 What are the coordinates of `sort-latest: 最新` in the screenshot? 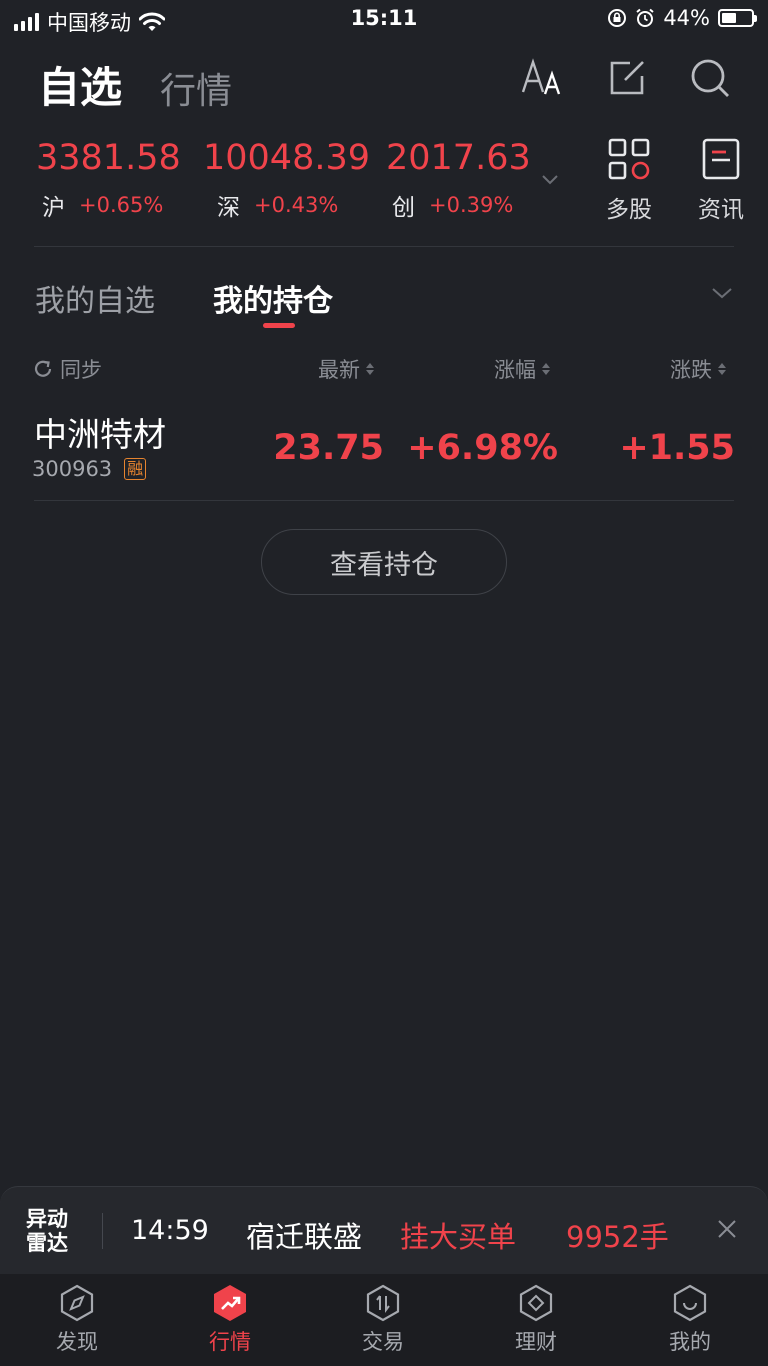 It's located at (346, 369).